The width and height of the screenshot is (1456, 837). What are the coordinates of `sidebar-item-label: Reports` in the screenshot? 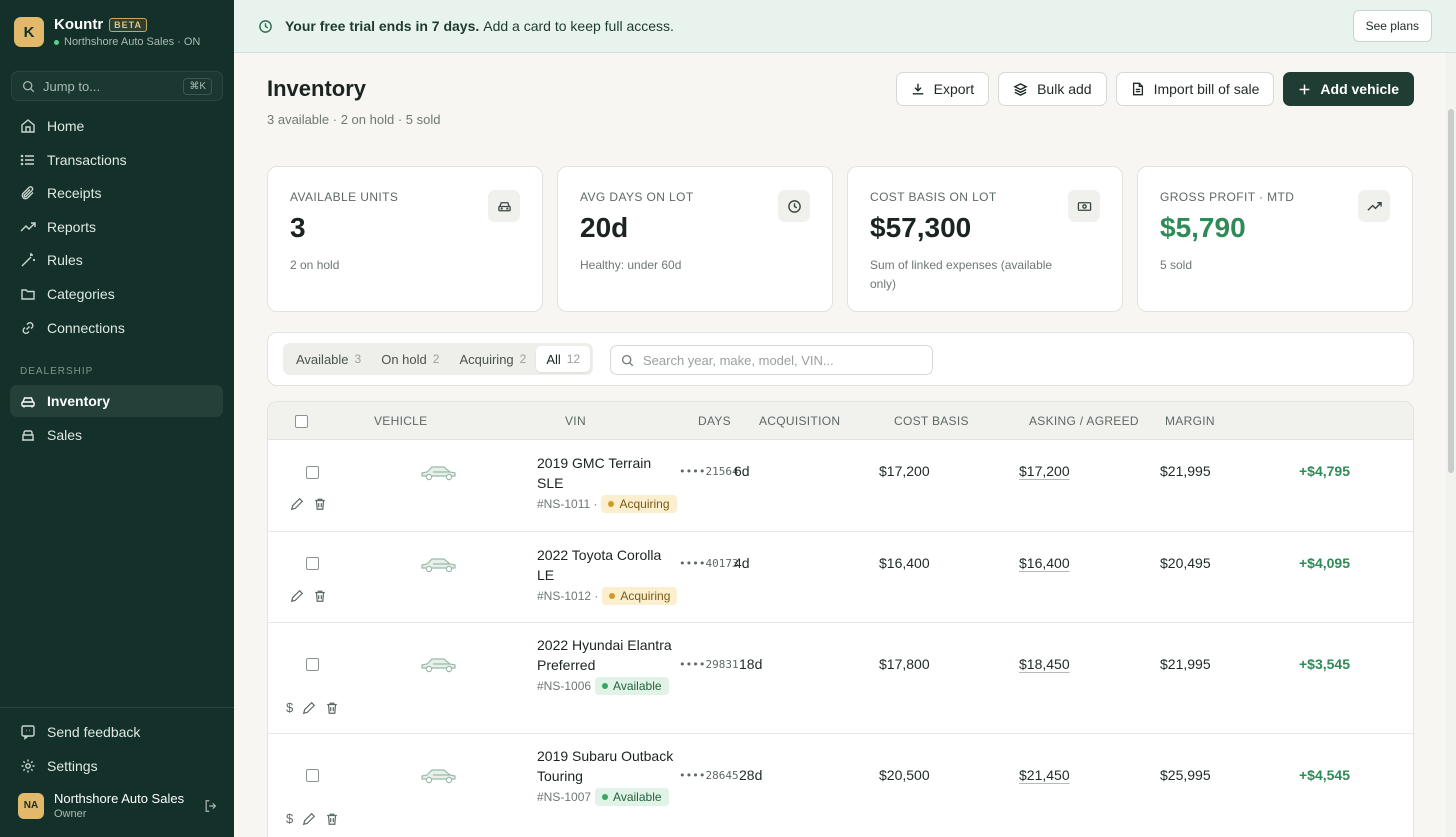 It's located at (72, 226).